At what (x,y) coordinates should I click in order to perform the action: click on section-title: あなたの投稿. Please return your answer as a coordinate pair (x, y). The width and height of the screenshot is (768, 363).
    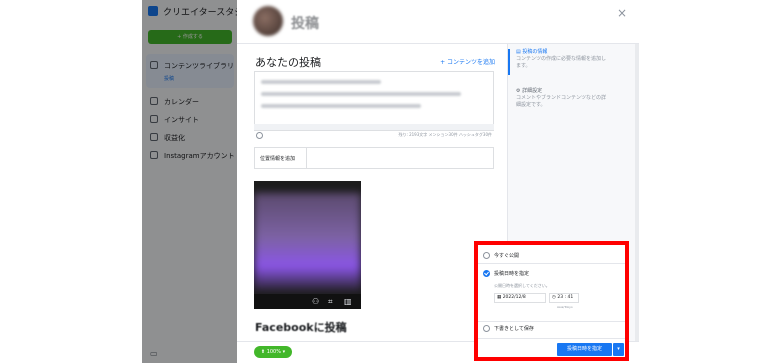
    Looking at the image, I should click on (288, 62).